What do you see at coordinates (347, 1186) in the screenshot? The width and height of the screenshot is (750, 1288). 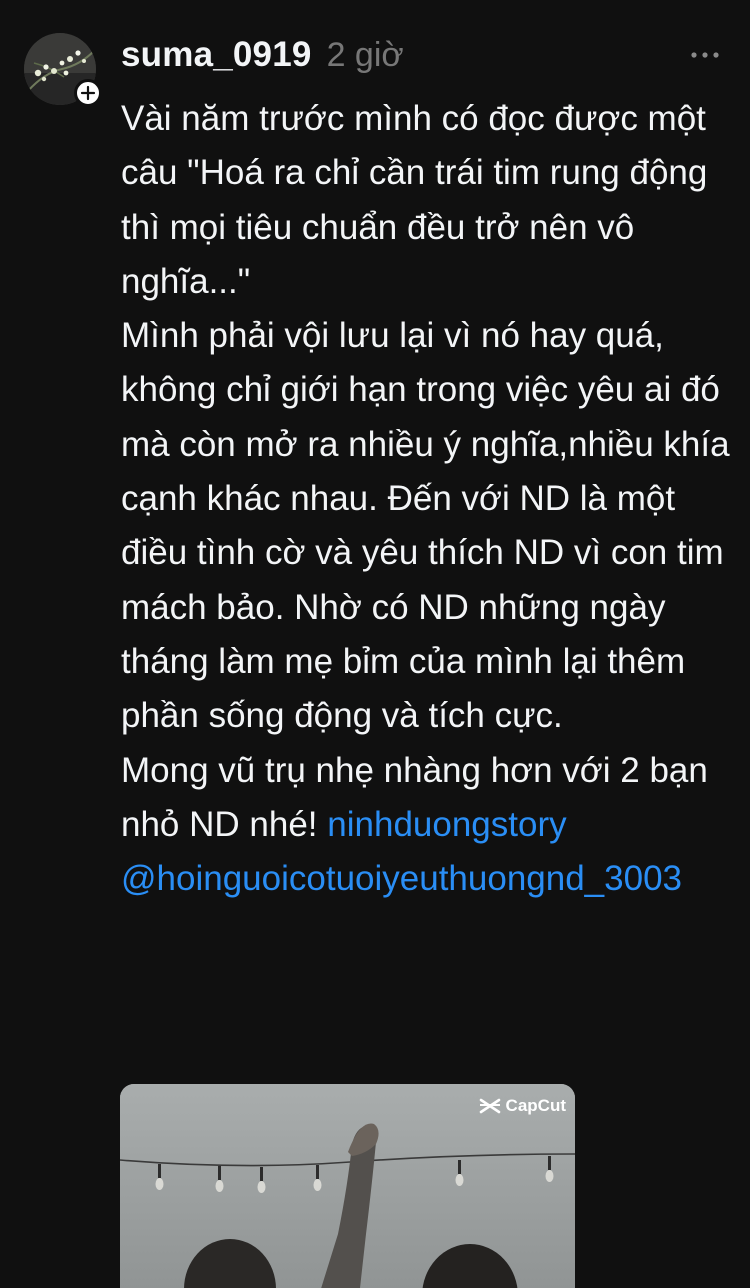 I see `post-media-image: CapCut` at bounding box center [347, 1186].